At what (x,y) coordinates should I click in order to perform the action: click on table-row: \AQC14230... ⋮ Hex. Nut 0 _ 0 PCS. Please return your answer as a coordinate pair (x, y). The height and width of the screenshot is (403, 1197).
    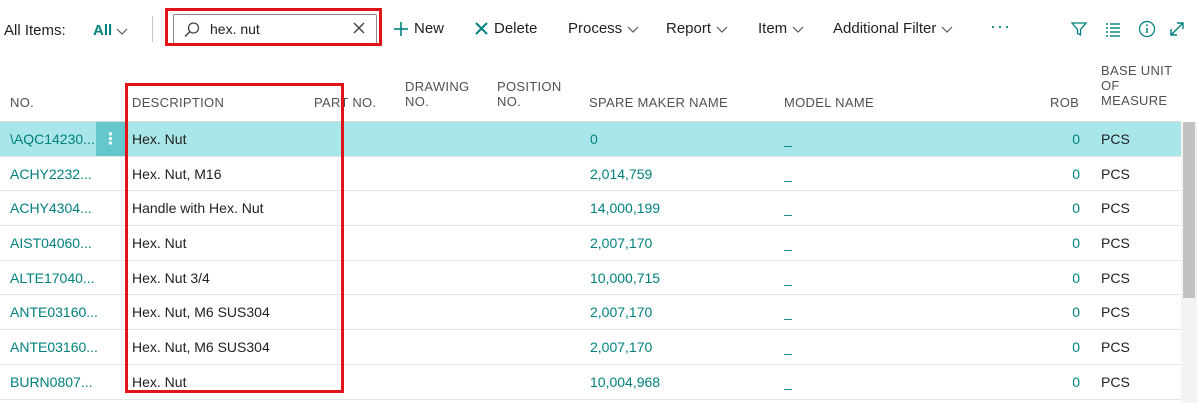
    Looking at the image, I should click on (590, 139).